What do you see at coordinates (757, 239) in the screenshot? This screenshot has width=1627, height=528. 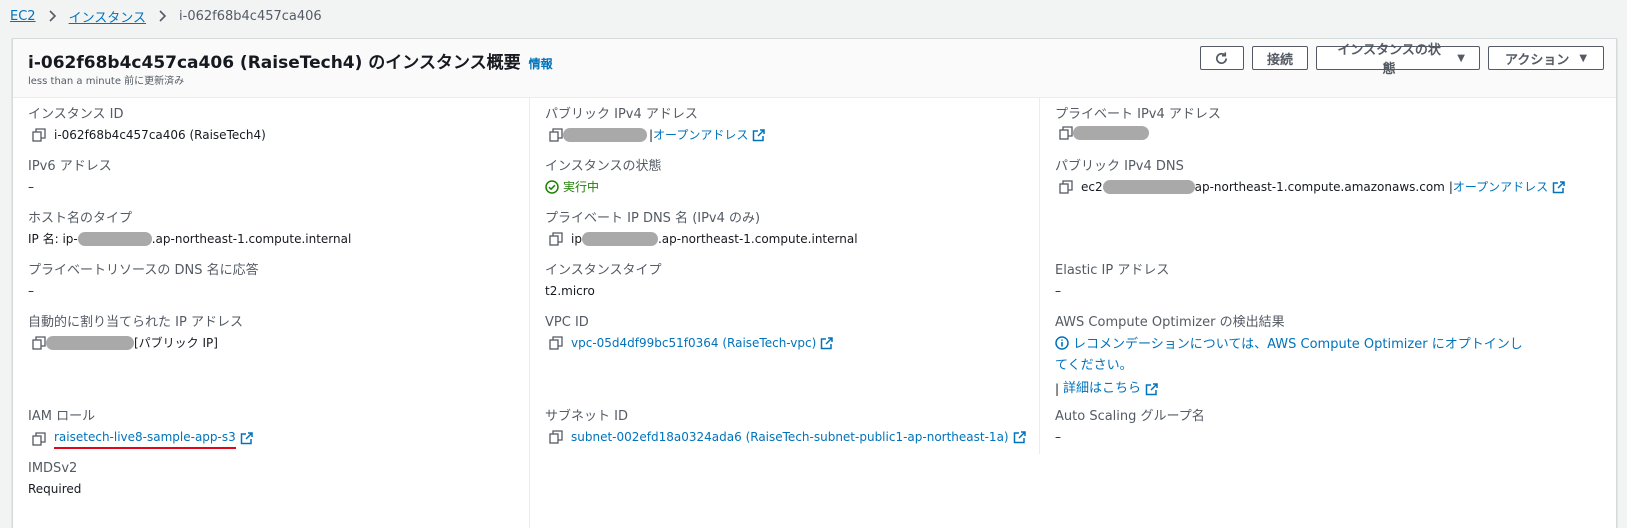 I see `private-dns-suffix: .ap-northeast-1.compute.internal` at bounding box center [757, 239].